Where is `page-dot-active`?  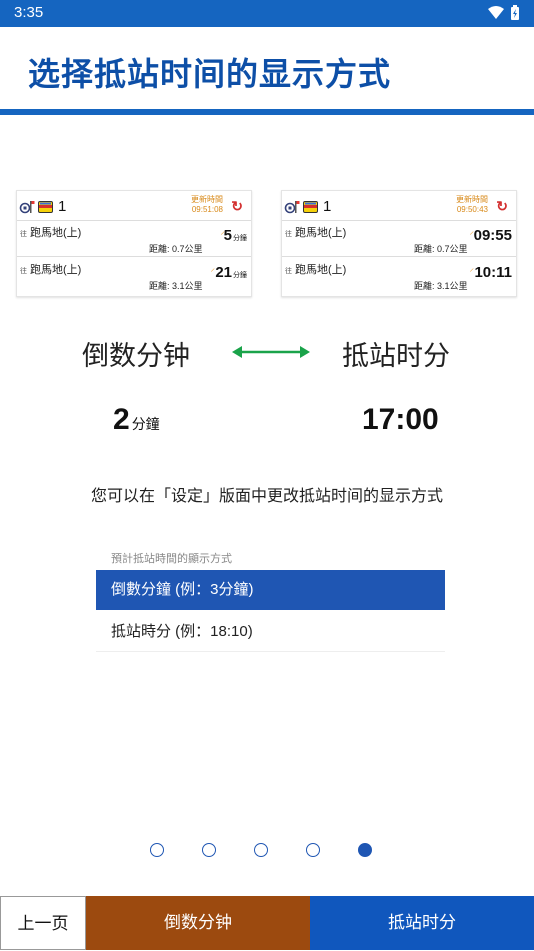 page-dot-active is located at coordinates (365, 850).